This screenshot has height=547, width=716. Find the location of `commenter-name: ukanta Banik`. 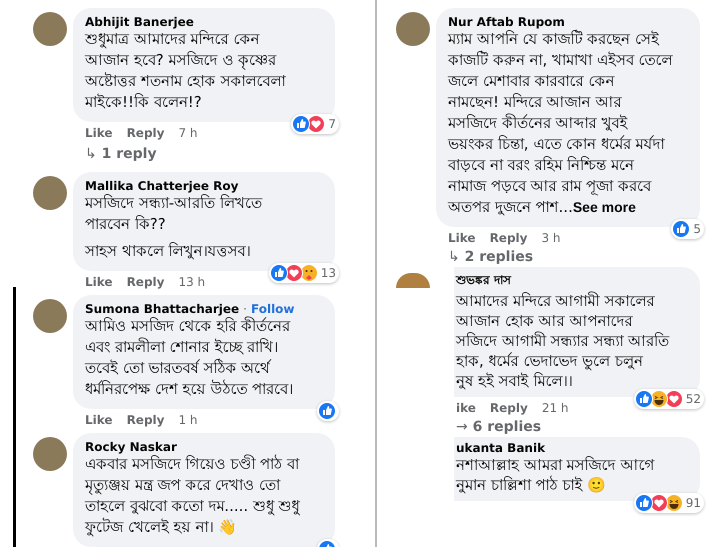

commenter-name: ukanta Banik is located at coordinates (501, 448).